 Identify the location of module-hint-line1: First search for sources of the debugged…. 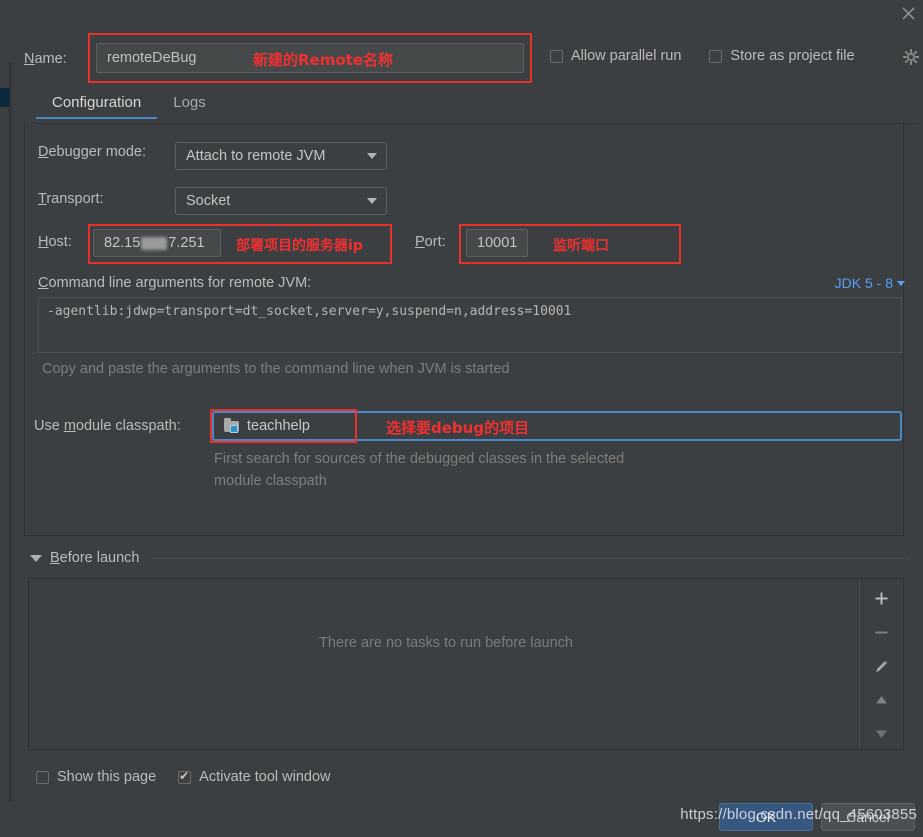
(419, 459).